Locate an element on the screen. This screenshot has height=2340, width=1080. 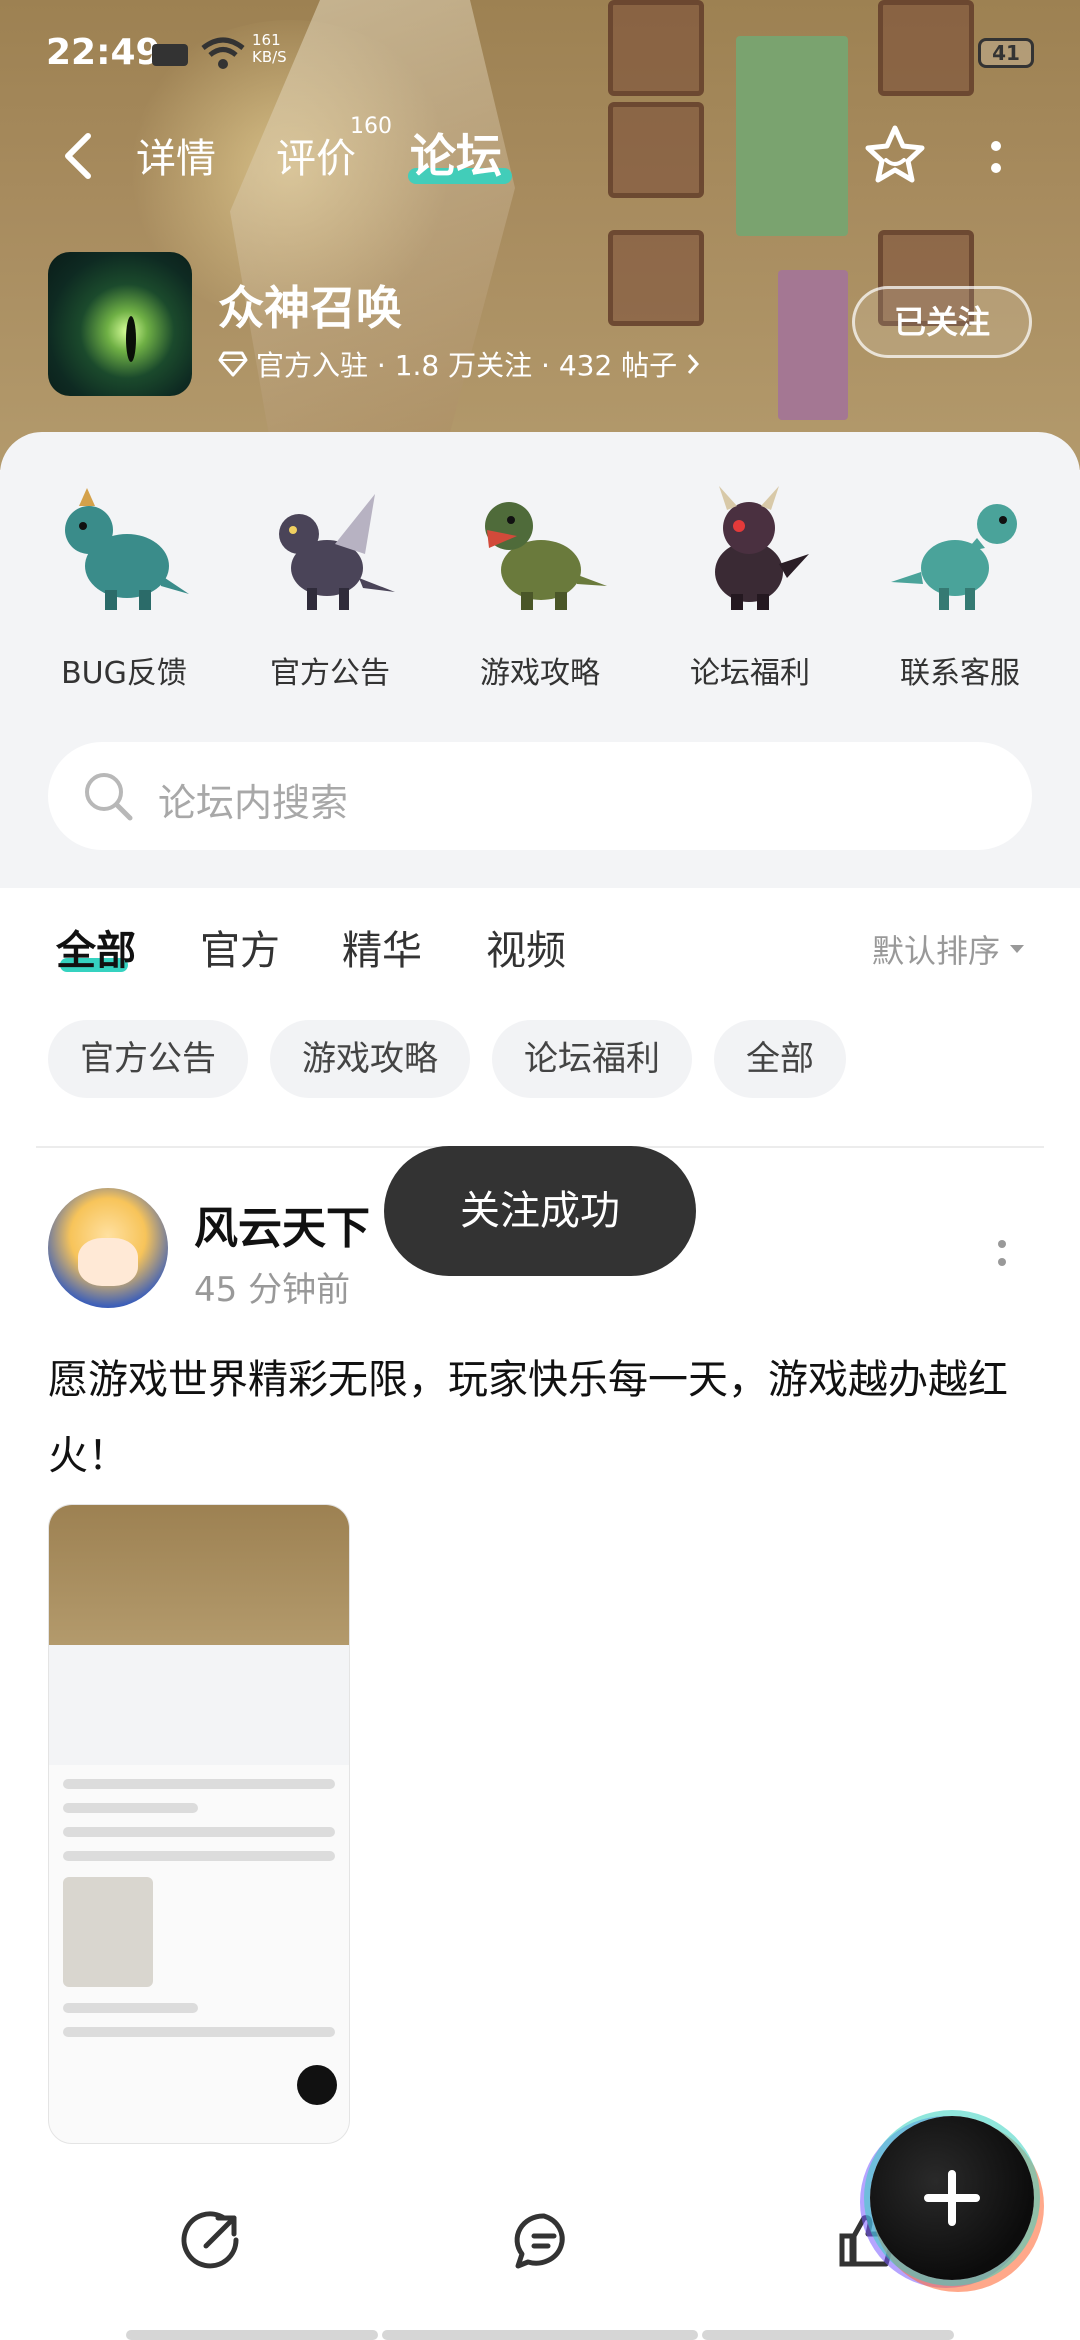
category-game-guide: 游戏攻略 is located at coordinates (540, 583).